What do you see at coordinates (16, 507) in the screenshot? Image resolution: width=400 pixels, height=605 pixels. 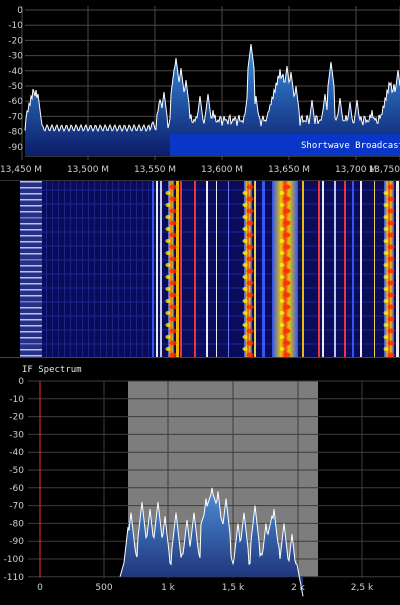 I see `if-db-tick-label: -70` at bounding box center [16, 507].